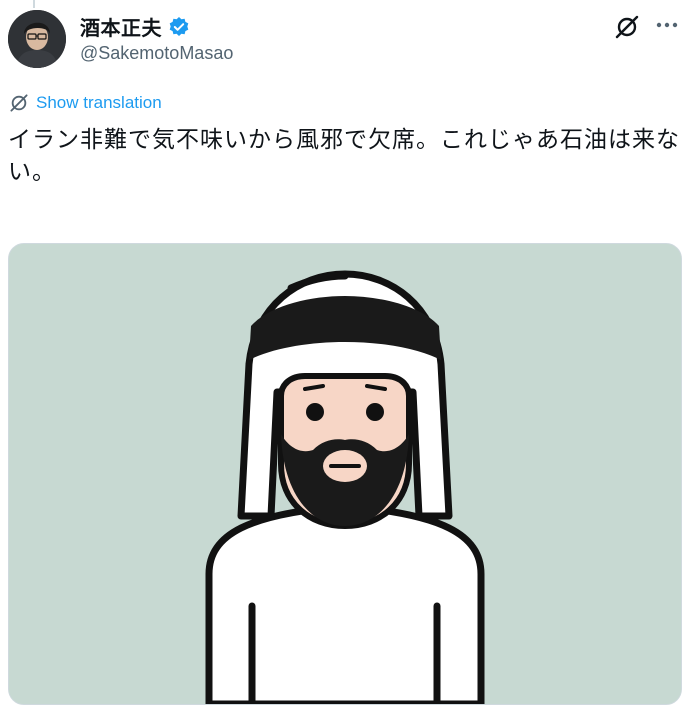 The width and height of the screenshot is (688, 705). I want to click on tweet-text: イラン非難で気不味いから風邪で欠席。これじゃあ石油は来ない。, so click(344, 156).